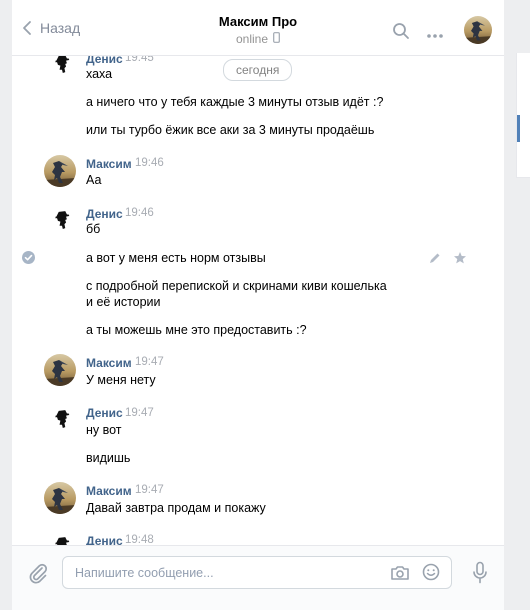  Describe the element at coordinates (435, 35) in the screenshot. I see `more-dots-icon` at that location.